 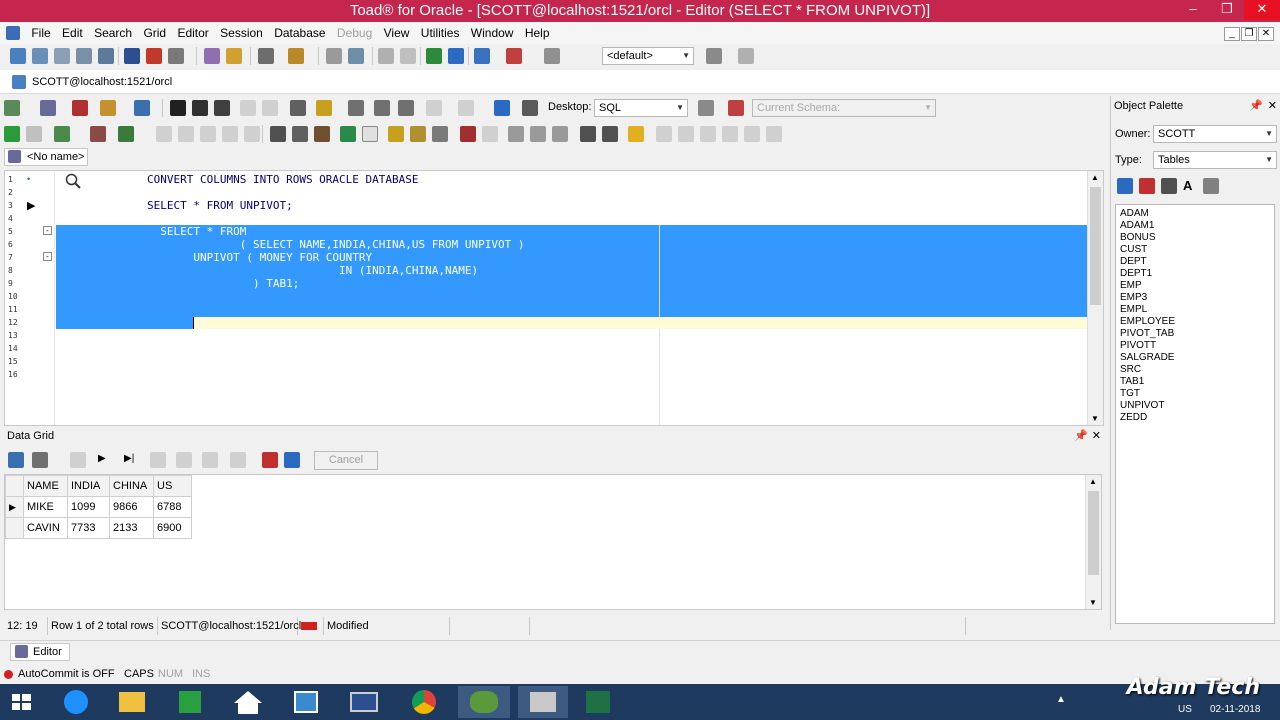 I want to click on settings-icon, so click(x=386, y=56).